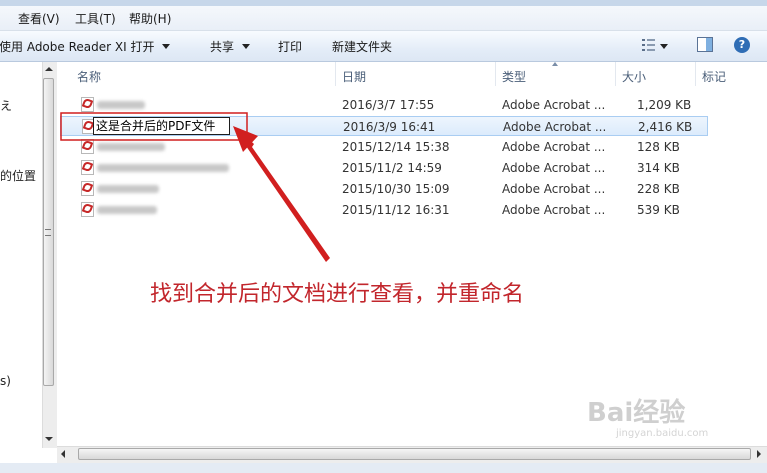 The height and width of the screenshot is (473, 767). I want to click on baidu-watermark: Bai经验, so click(636, 413).